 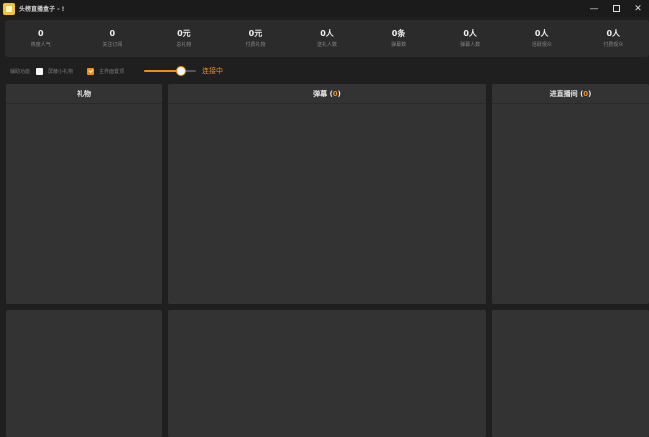 What do you see at coordinates (184, 44) in the screenshot?
I see `stat-label: 总礼物` at bounding box center [184, 44].